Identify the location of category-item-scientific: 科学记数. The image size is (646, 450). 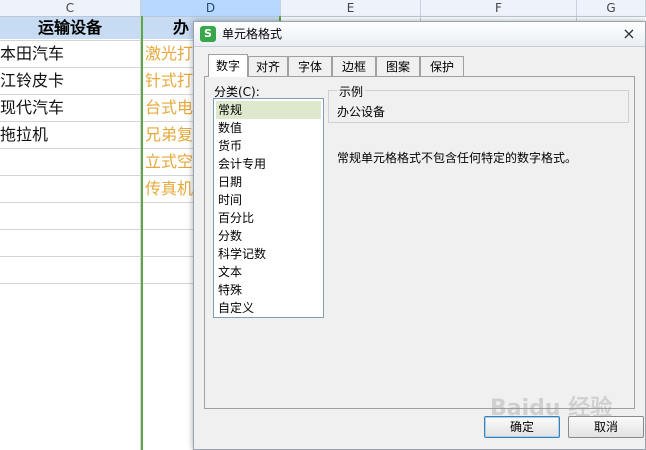
(268, 254).